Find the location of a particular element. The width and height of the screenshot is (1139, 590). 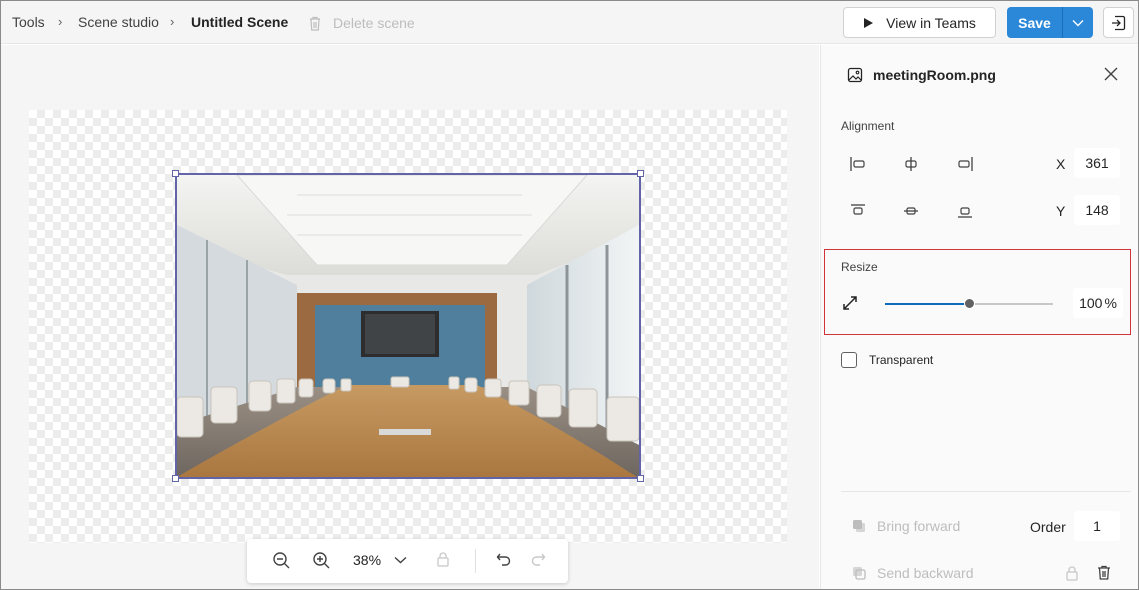

align-center-horizontal-button is located at coordinates (911, 164).